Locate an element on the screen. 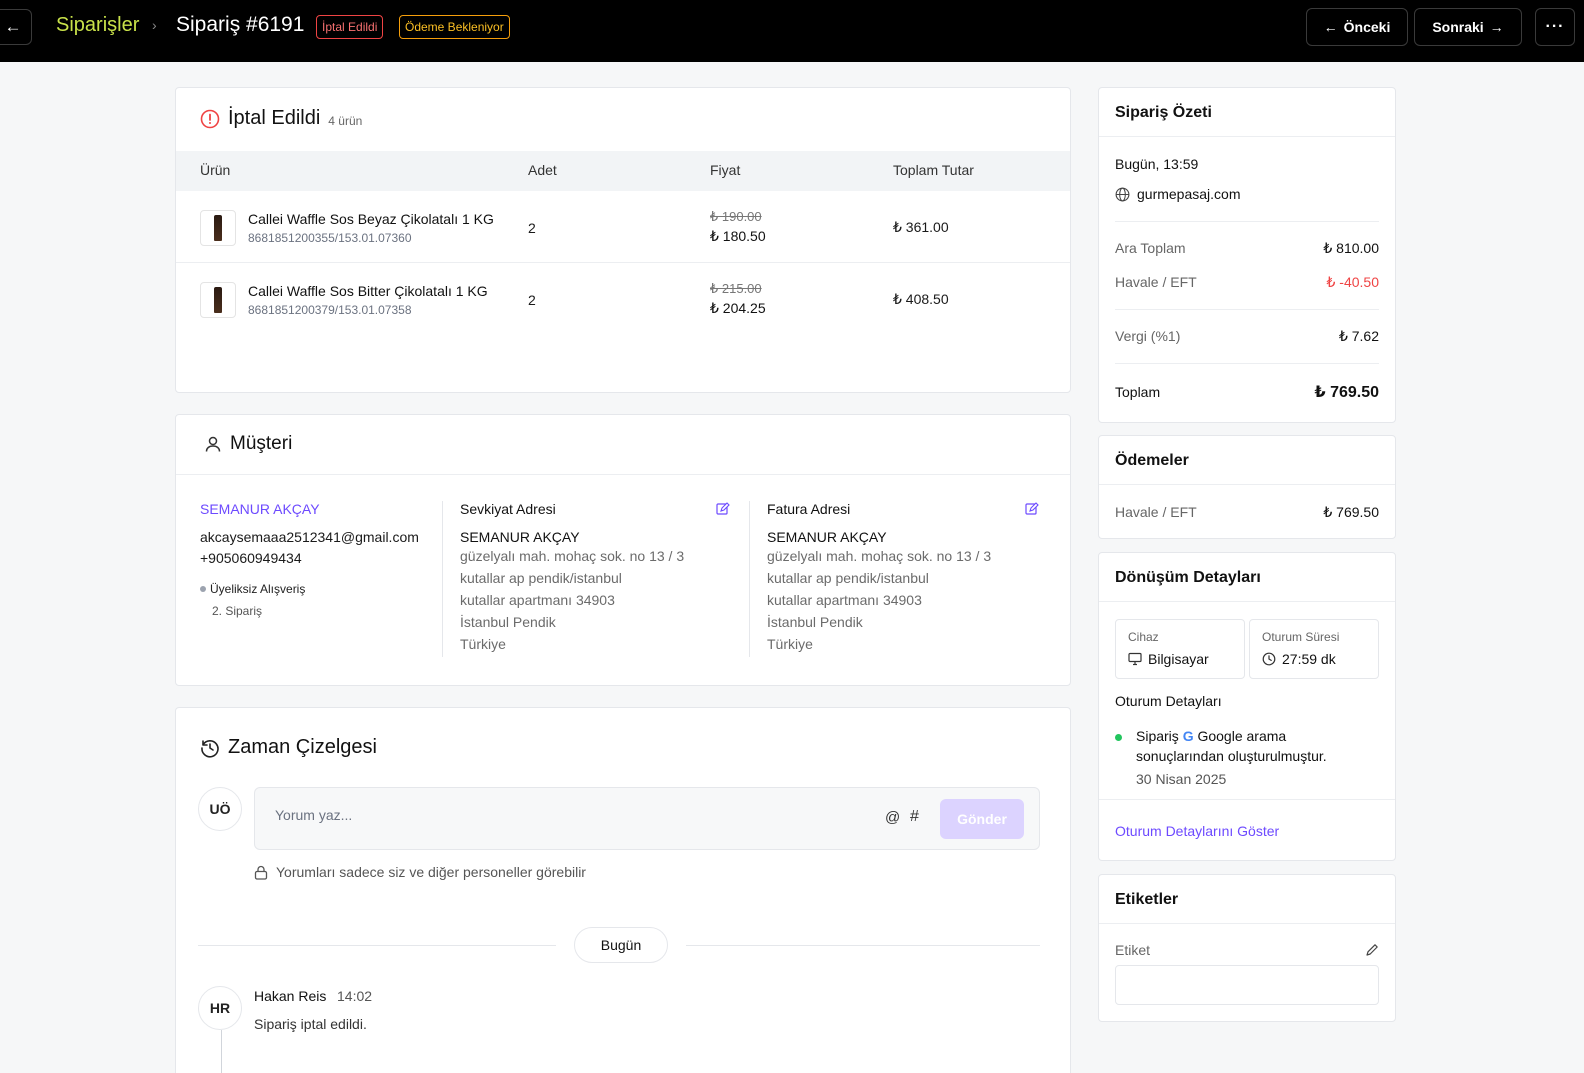 This screenshot has height=1073, width=1584. payment-status-badge: Ödeme Bekleniyor is located at coordinates (454, 27).